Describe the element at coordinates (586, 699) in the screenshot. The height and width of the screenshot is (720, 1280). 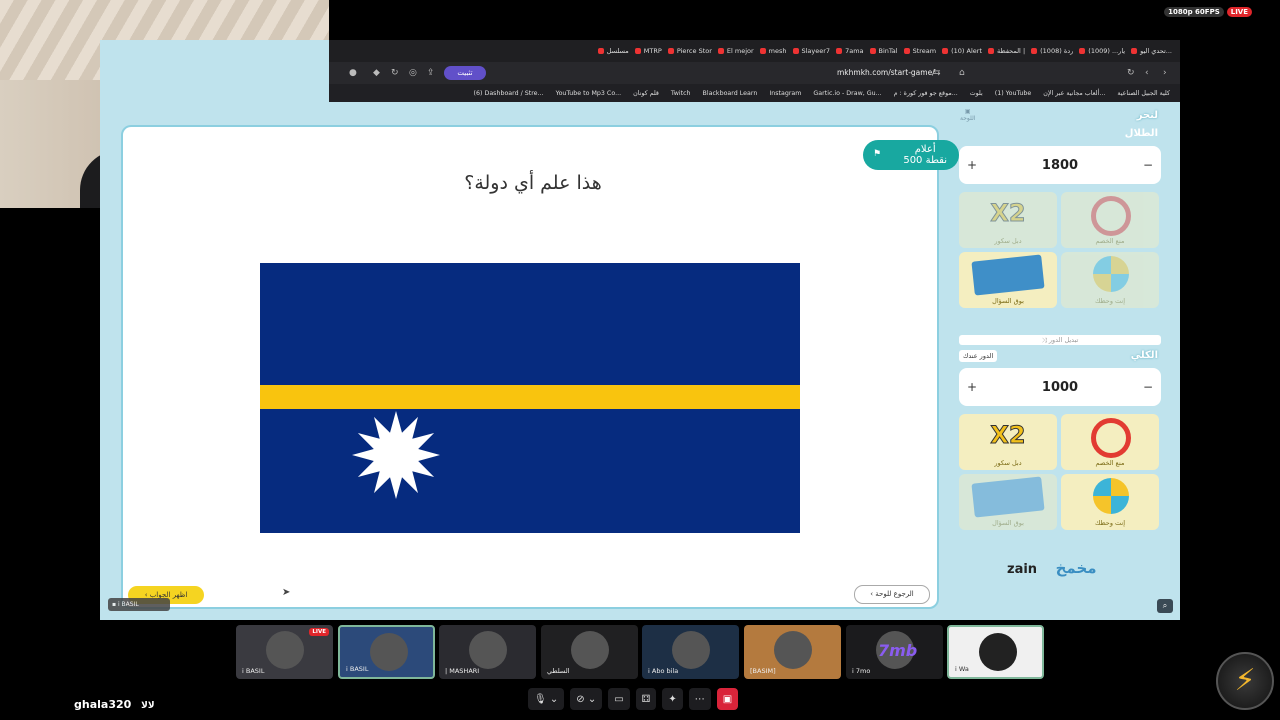
I see `camera-button: ⊘ ⌄` at that location.